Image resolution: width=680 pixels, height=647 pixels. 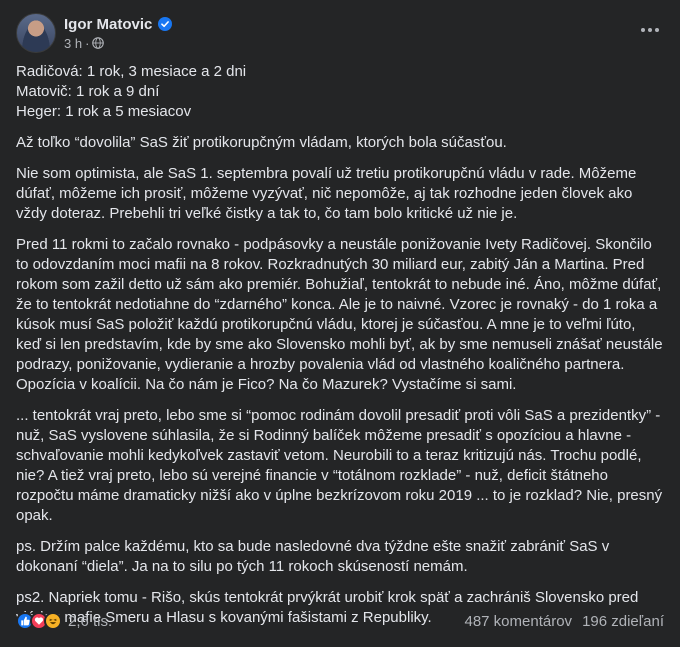 I want to click on author-name: Igor Matovic, so click(x=108, y=24).